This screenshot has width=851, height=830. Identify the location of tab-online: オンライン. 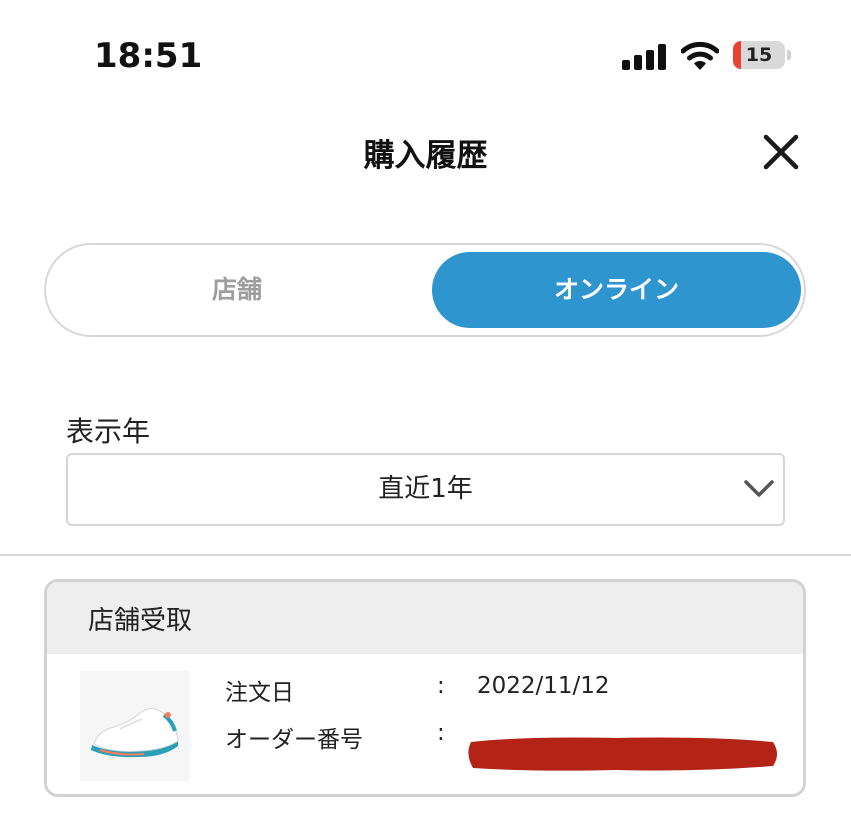
(616, 290).